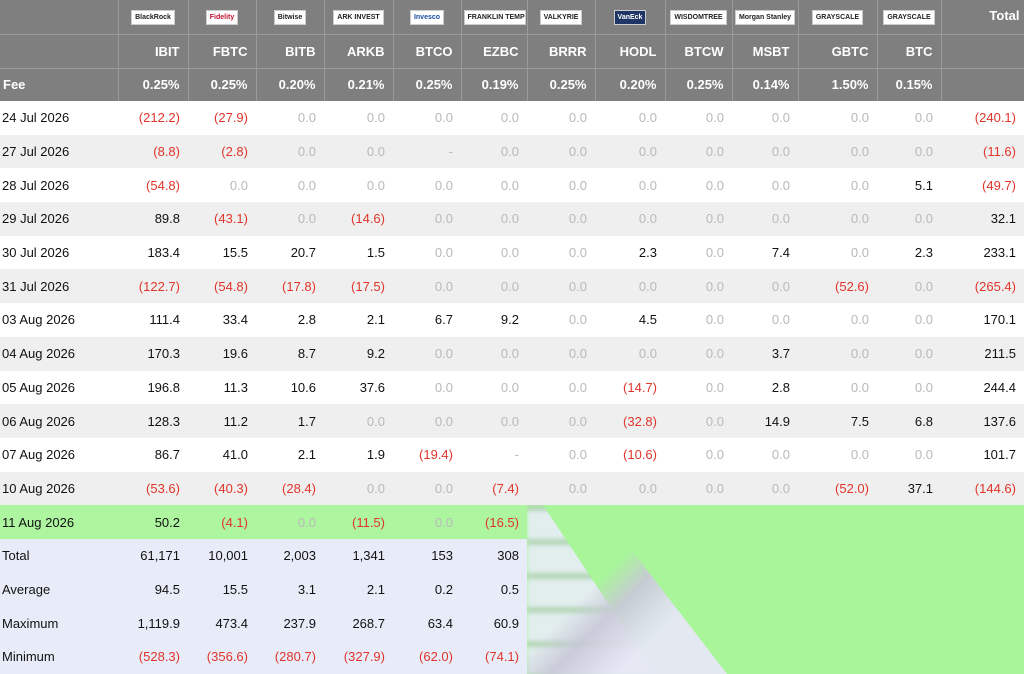 Image resolution: width=1024 pixels, height=674 pixels. I want to click on row-total-cell: (144.6), so click(982, 488).